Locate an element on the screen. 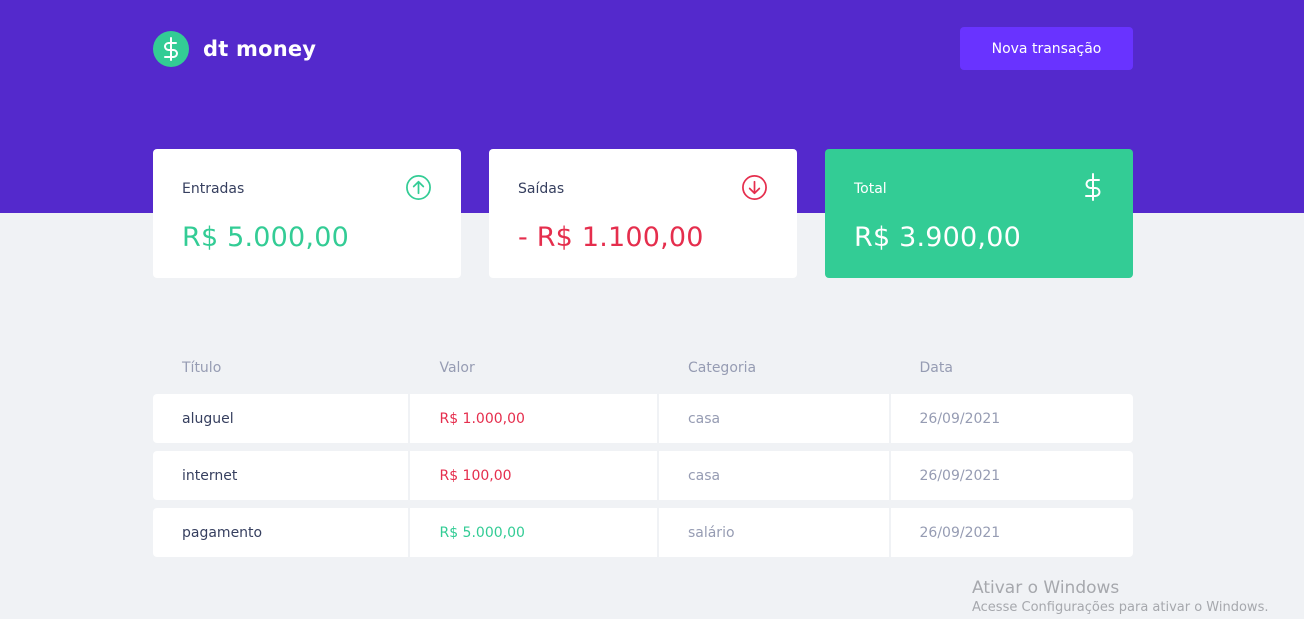 The height and width of the screenshot is (619, 1304). income-card: Entradas R$ 5.000,00 is located at coordinates (307, 213).